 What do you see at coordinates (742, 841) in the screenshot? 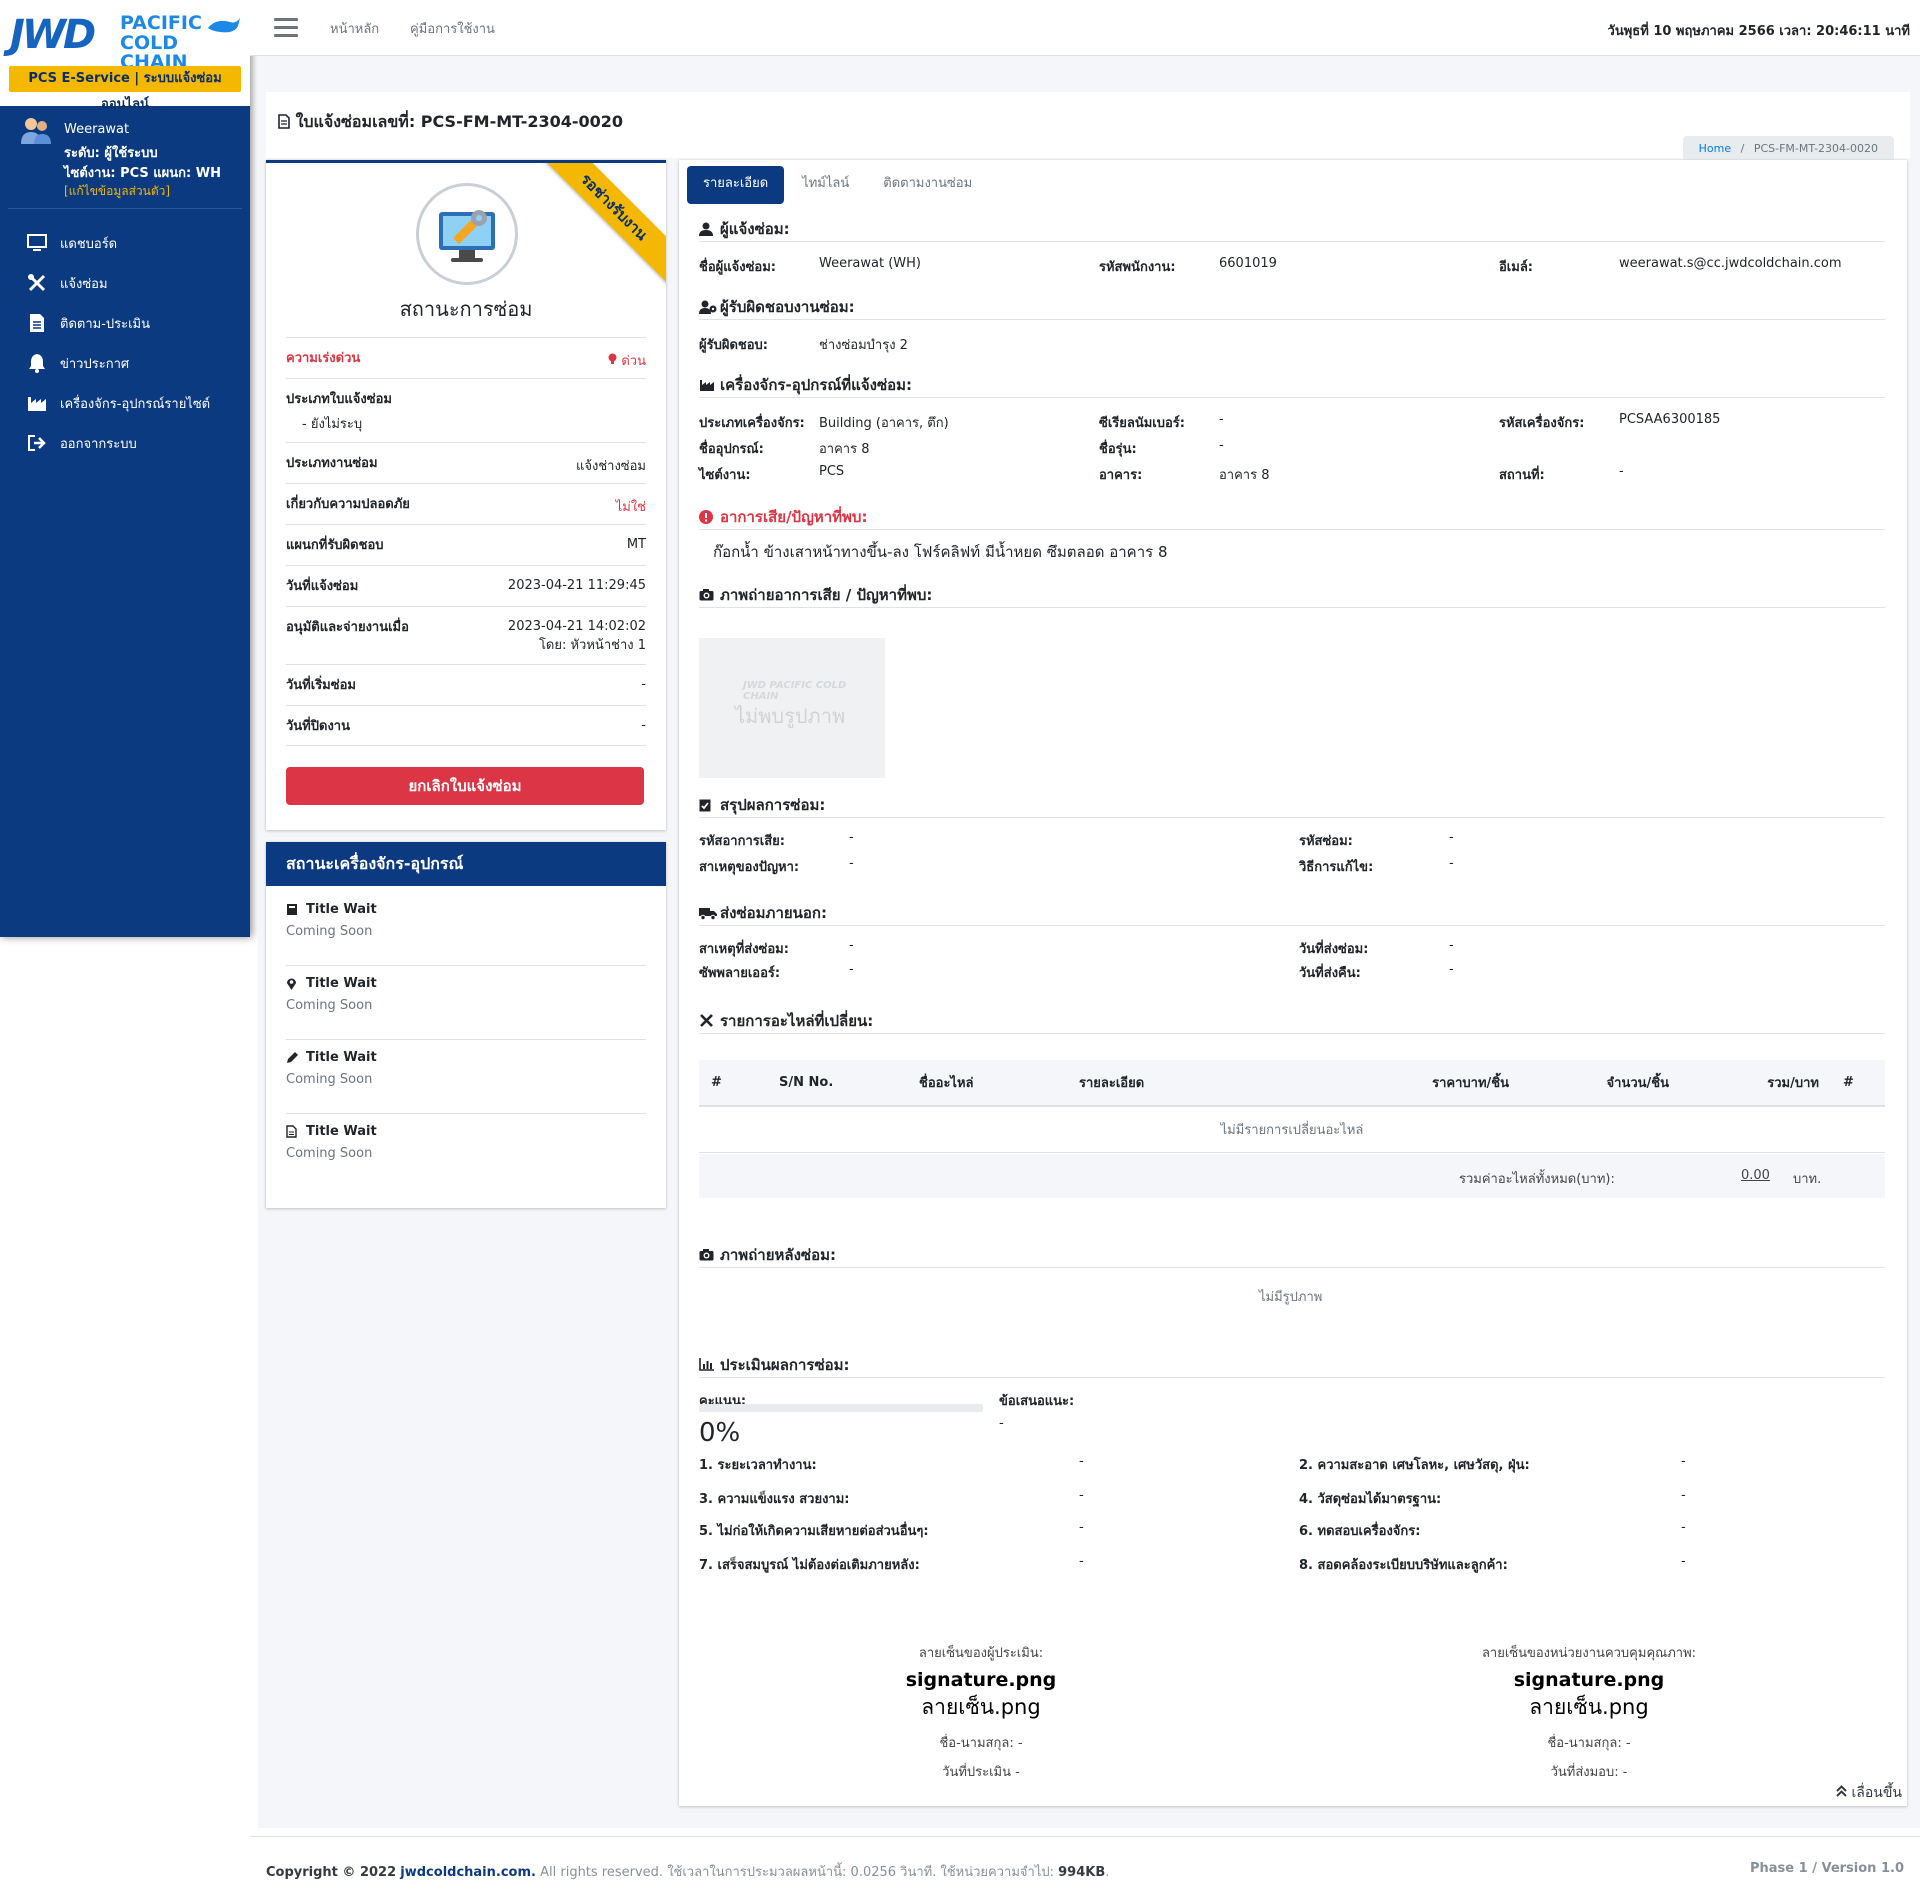
I see `fault-code-label: รหัสอาการเสีย:` at bounding box center [742, 841].